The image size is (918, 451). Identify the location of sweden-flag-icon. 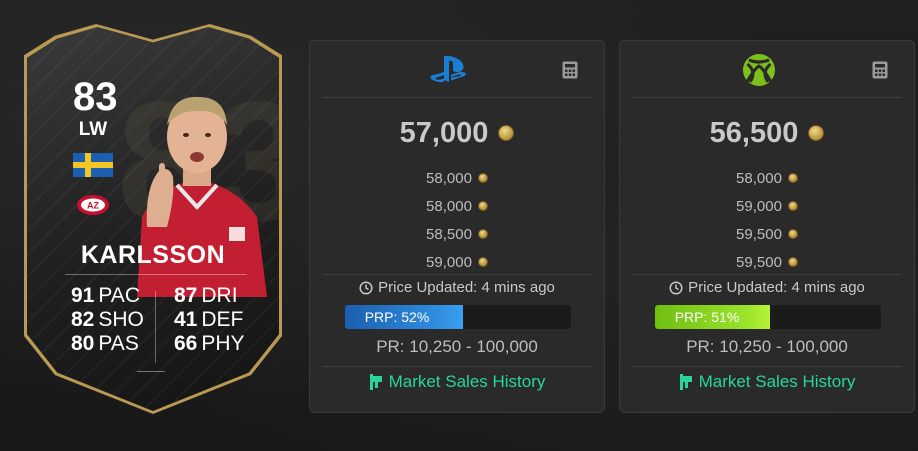
(93, 165).